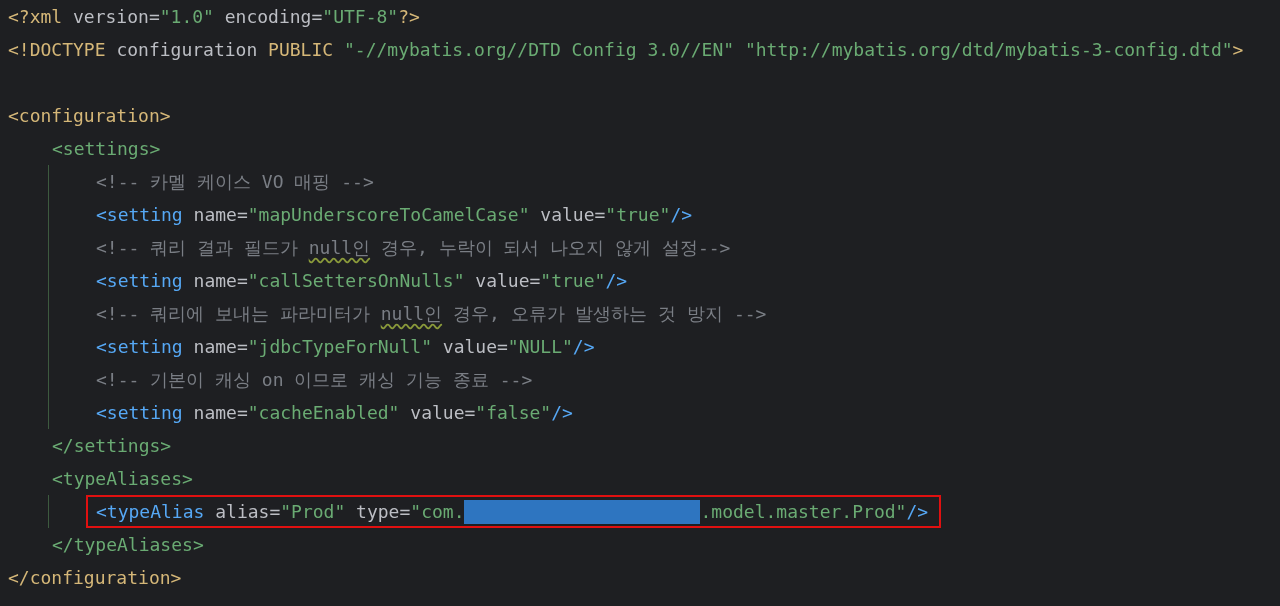 This screenshot has height=606, width=1280. What do you see at coordinates (345, 346) in the screenshot?
I see `code-line: <setting name="jdbcTypeForNull" value="NULL"/>` at bounding box center [345, 346].